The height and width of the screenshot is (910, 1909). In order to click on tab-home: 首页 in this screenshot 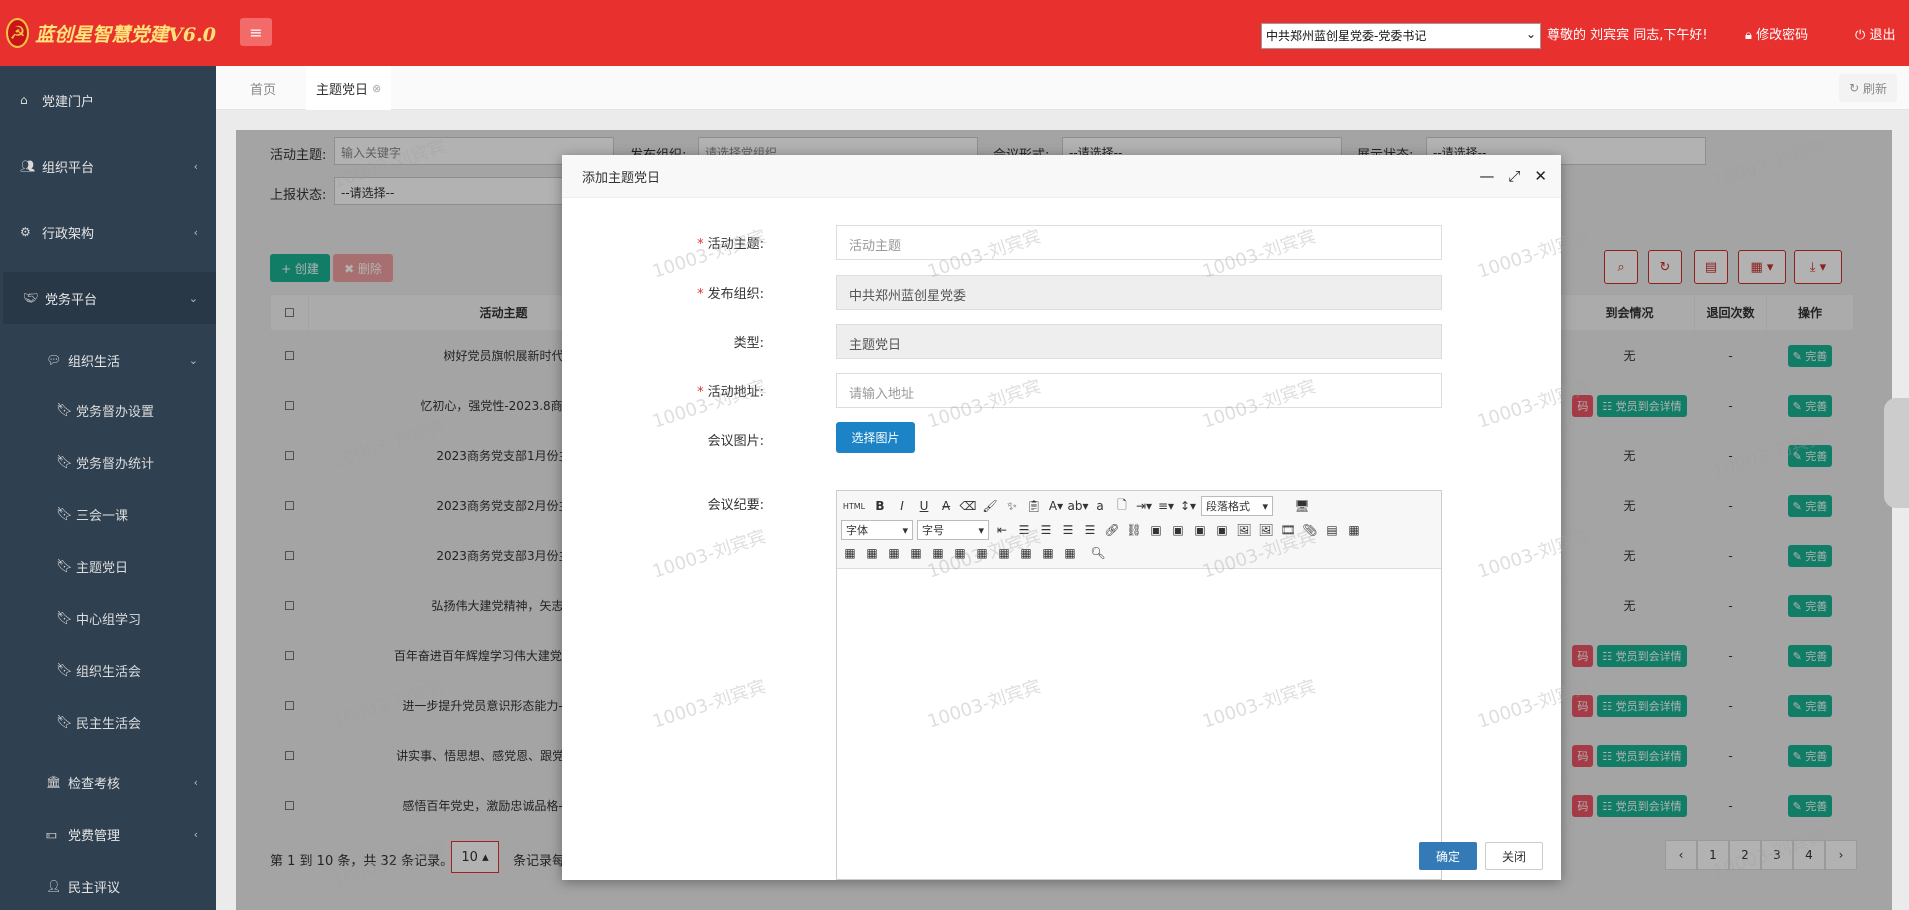, I will do `click(263, 88)`.